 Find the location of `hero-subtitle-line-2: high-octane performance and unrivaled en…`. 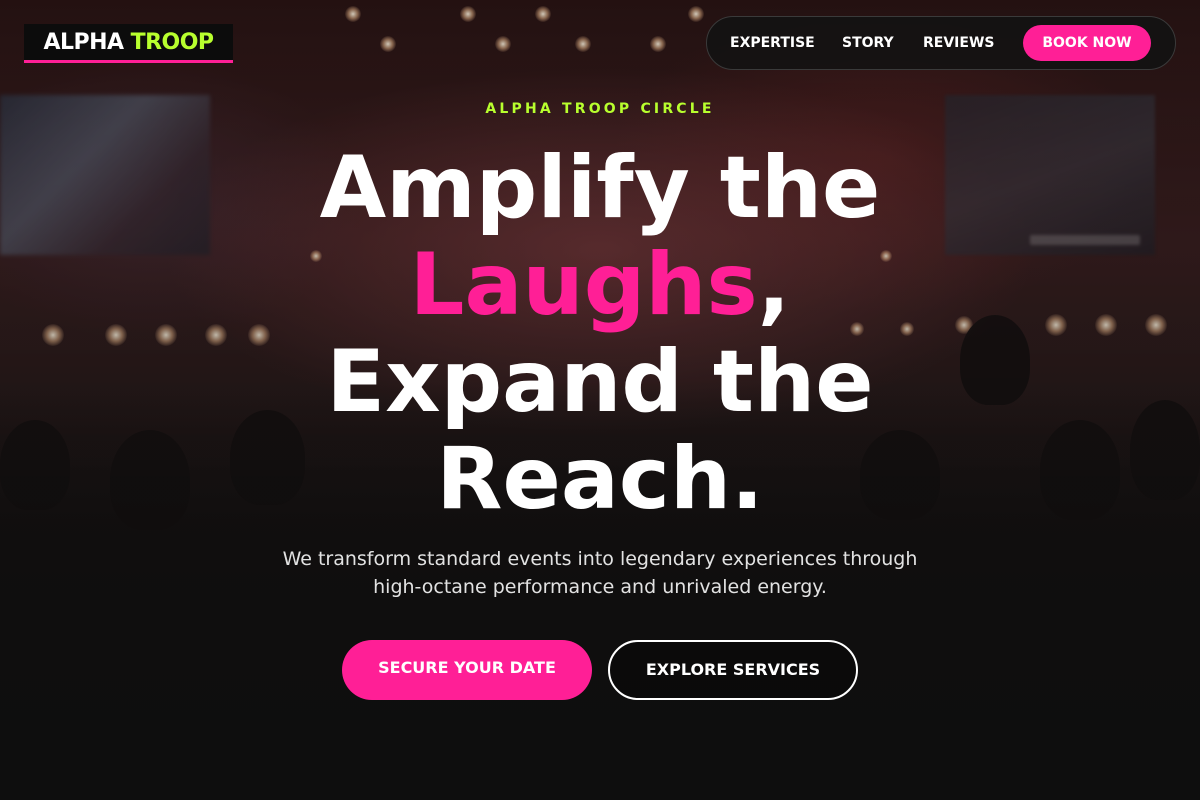

hero-subtitle-line-2: high-octane performance and unrivaled en… is located at coordinates (600, 587).